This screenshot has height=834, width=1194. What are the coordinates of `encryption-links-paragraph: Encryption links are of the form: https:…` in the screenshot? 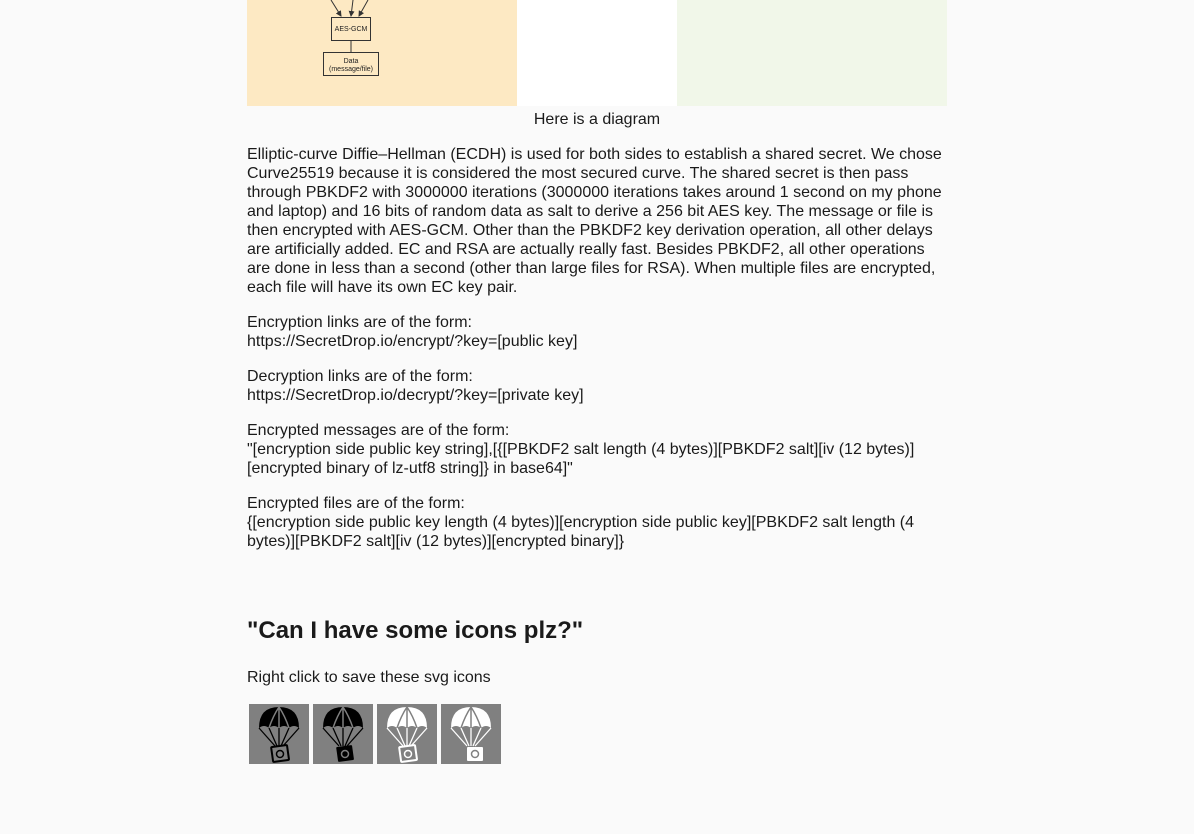 It's located at (412, 332).